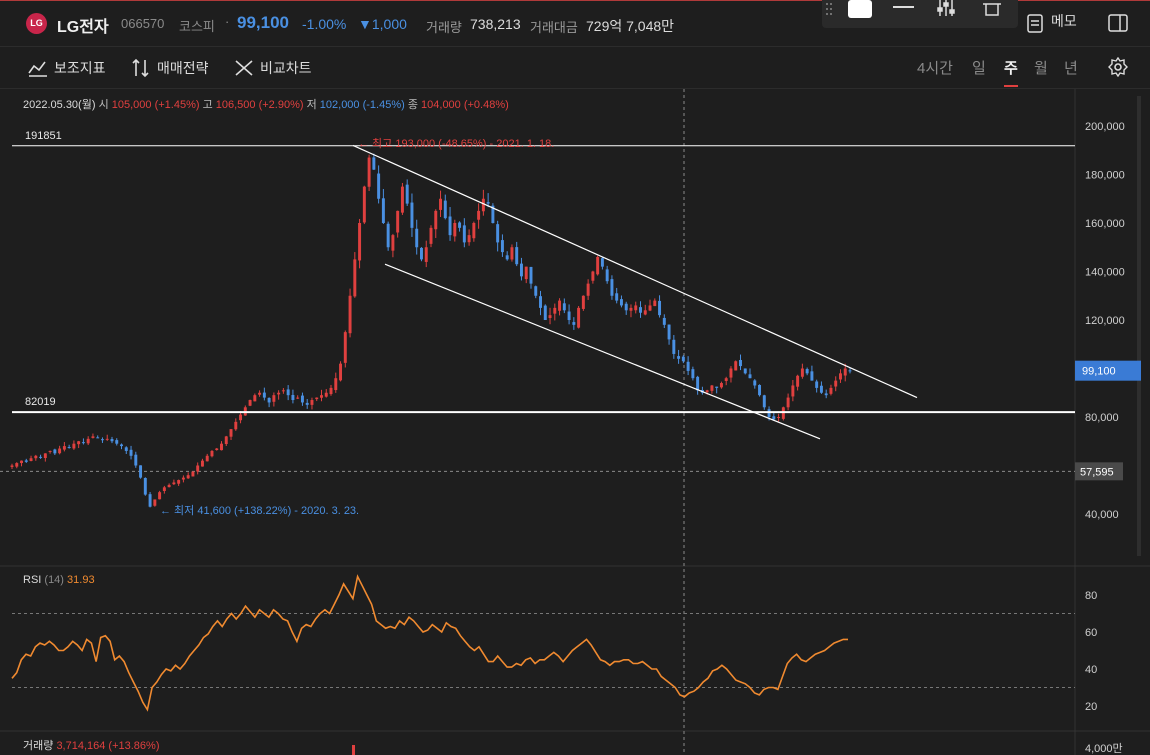  I want to click on trash-icon, so click(992, 9).